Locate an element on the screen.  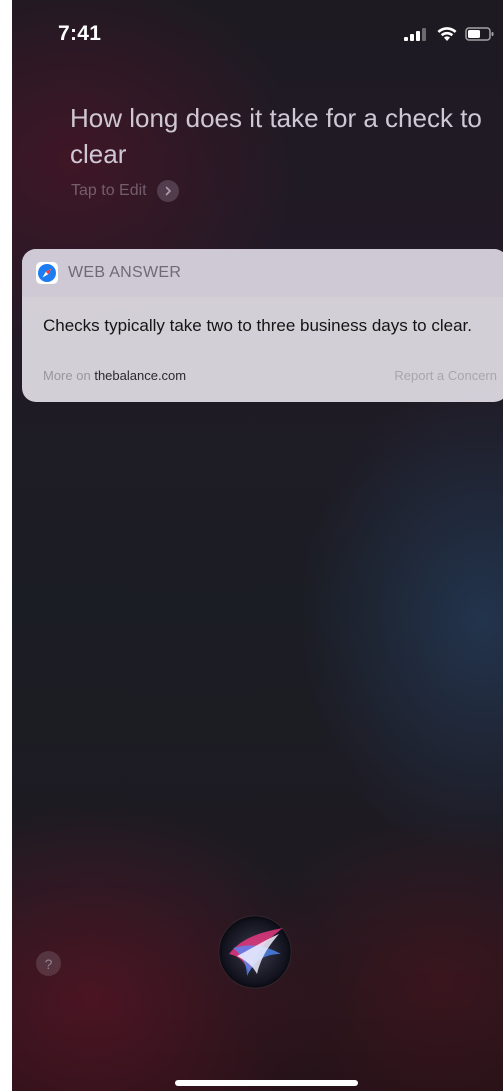
card-header-label: WEB ANSWER is located at coordinates (125, 272).